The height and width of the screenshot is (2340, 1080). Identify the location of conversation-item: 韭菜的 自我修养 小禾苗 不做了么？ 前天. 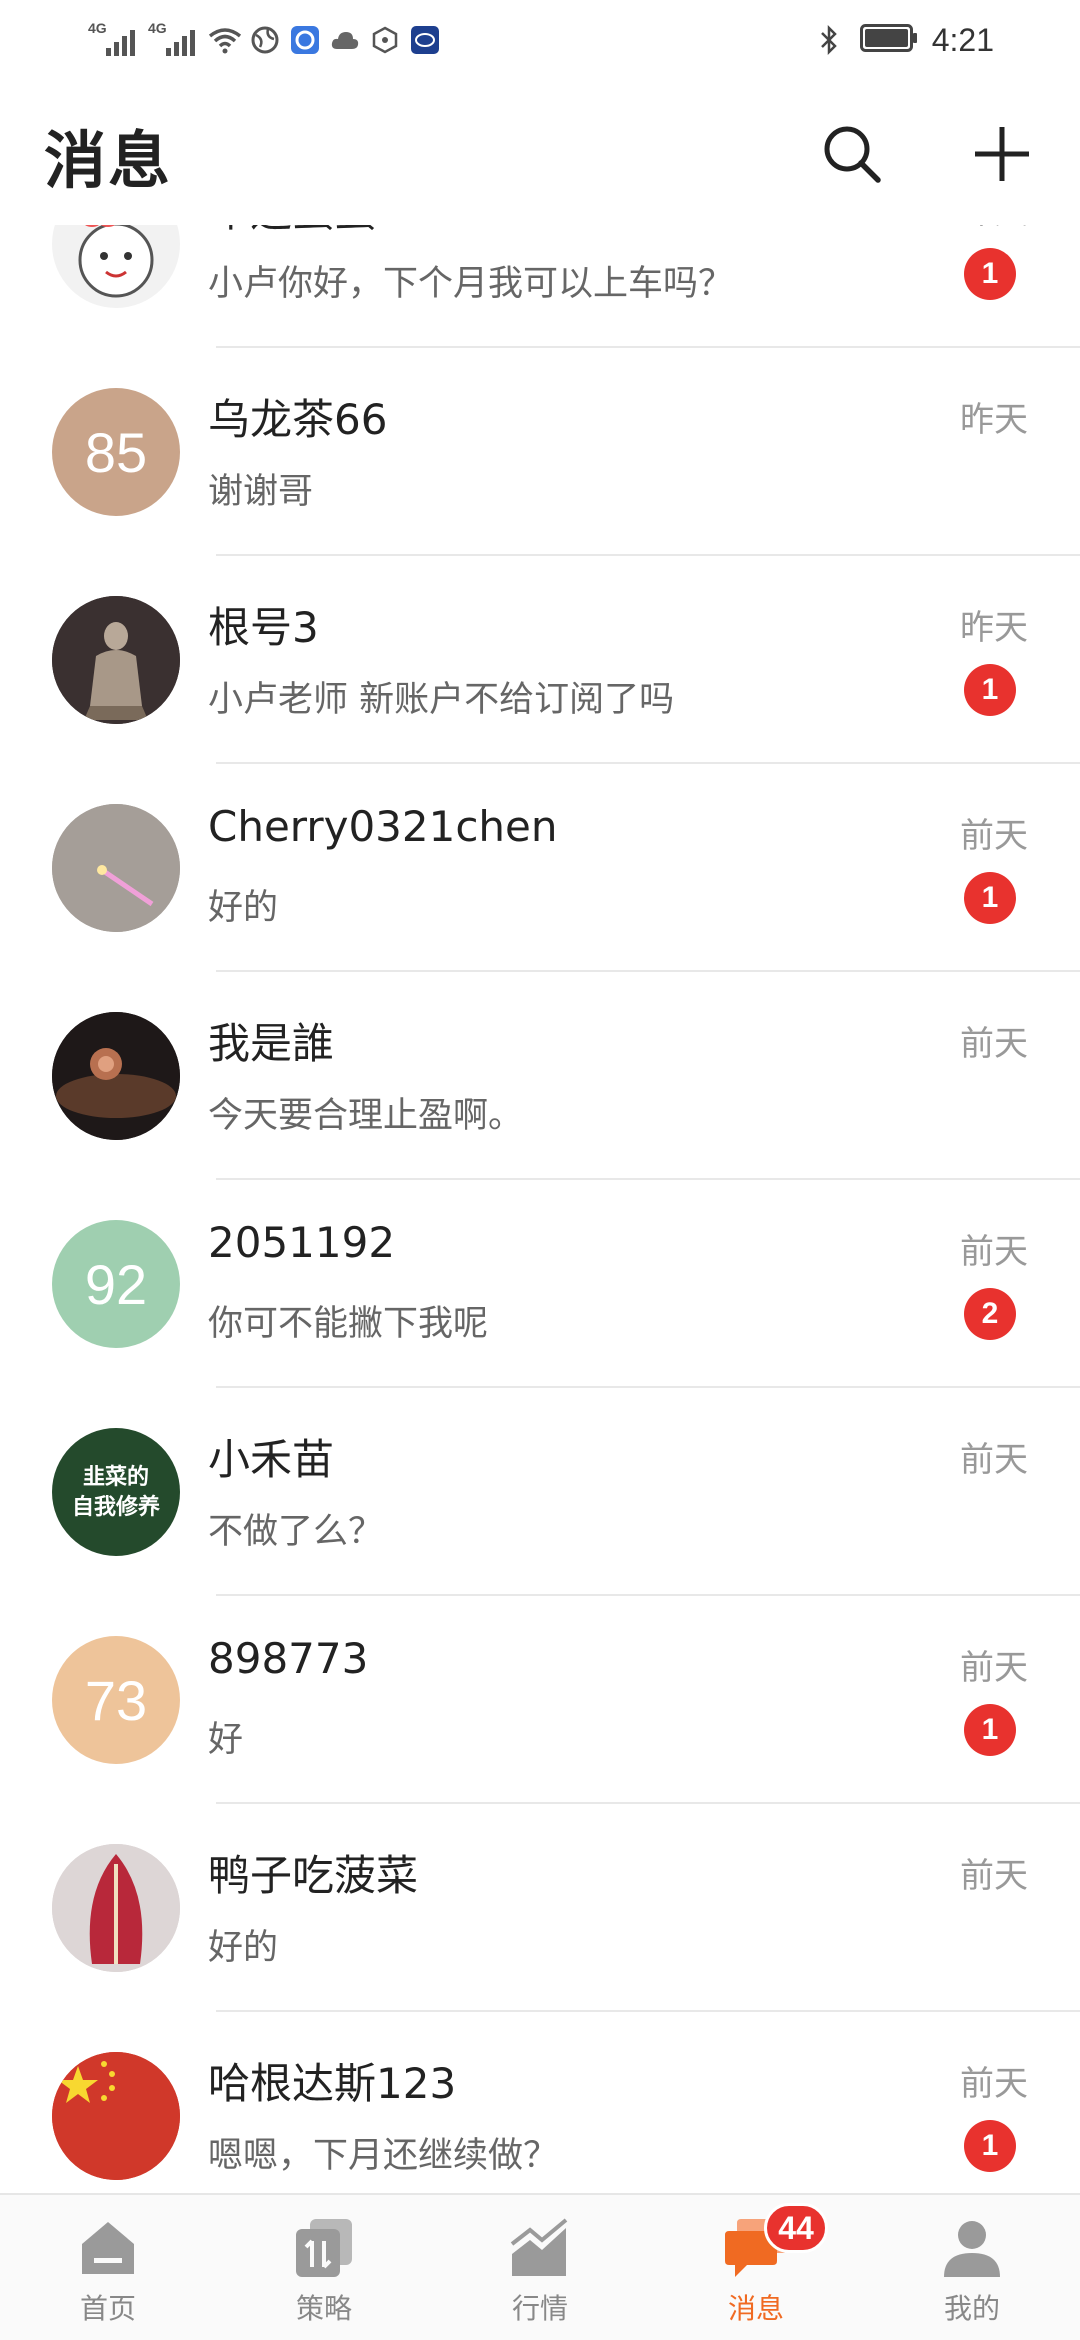
(540, 1492).